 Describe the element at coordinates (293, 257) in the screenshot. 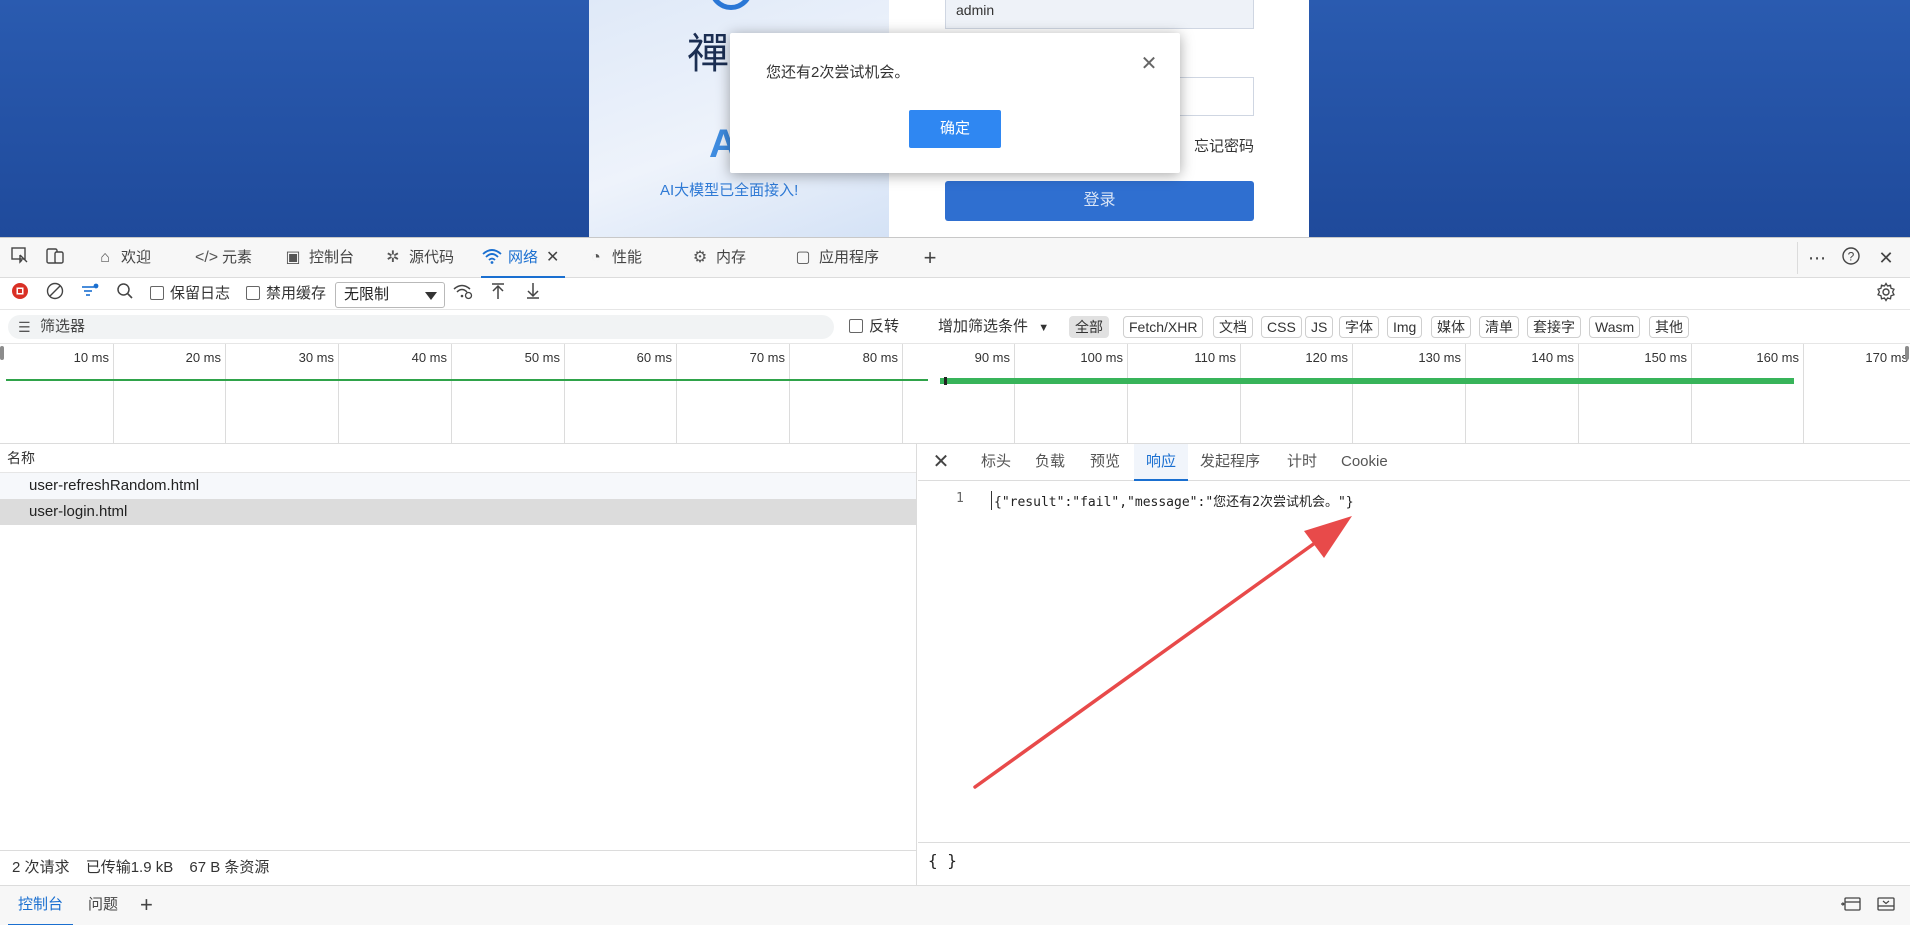

I see `console-icon: ▣` at that location.